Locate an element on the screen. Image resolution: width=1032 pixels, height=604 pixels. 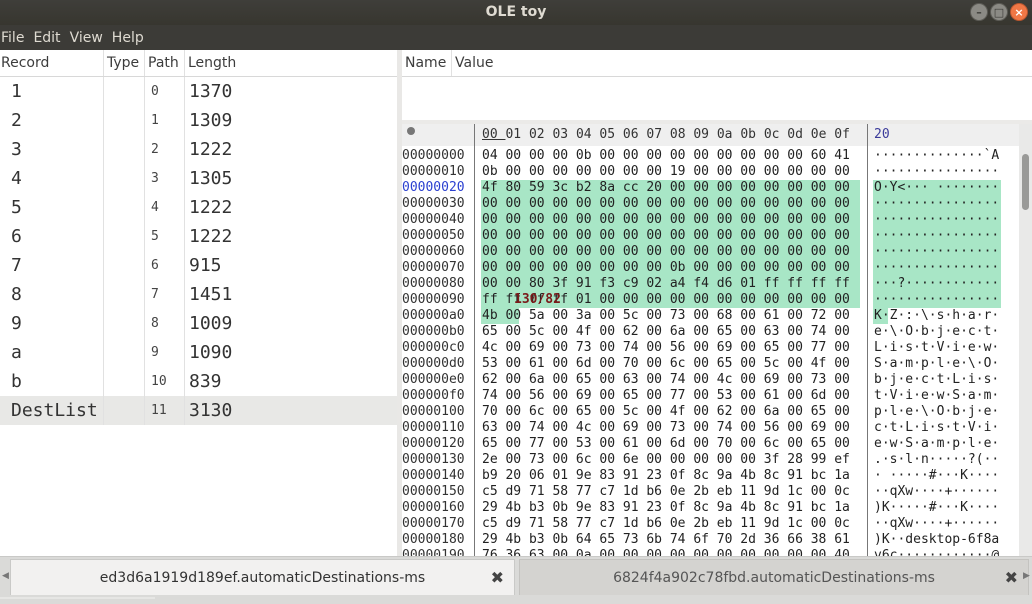
tab-scroll-left-icon: ◀ is located at coordinates (5, 576).